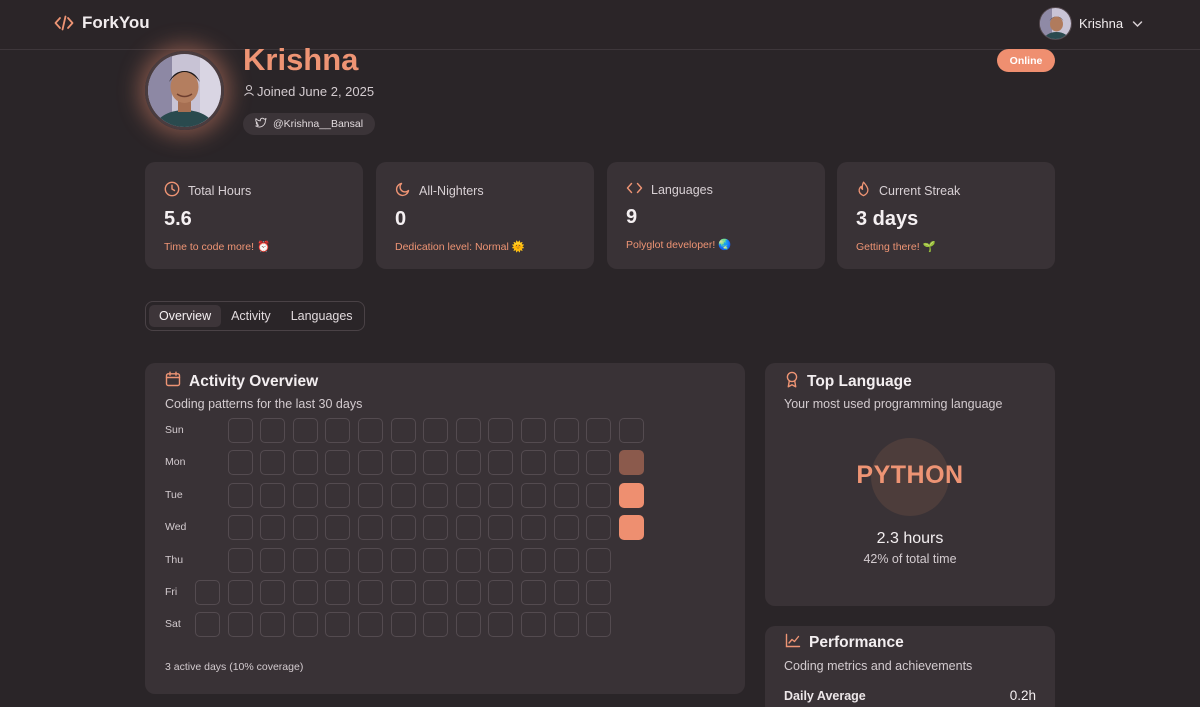 The image size is (1200, 707). Describe the element at coordinates (1137, 24) in the screenshot. I see `chevron-down-icon` at that location.